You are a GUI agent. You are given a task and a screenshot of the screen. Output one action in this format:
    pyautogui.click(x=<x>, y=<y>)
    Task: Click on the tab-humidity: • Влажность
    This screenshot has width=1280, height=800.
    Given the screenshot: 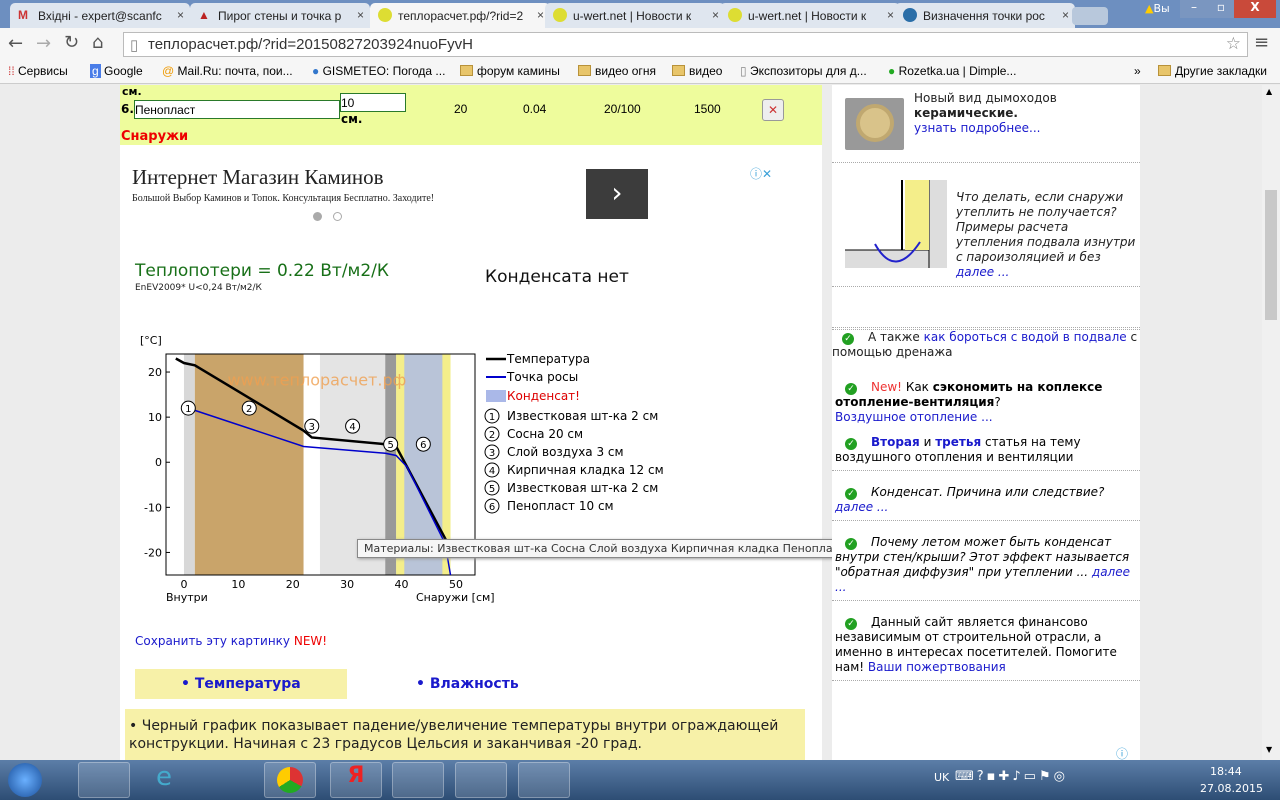 What is the action you would take?
    pyautogui.click(x=467, y=684)
    